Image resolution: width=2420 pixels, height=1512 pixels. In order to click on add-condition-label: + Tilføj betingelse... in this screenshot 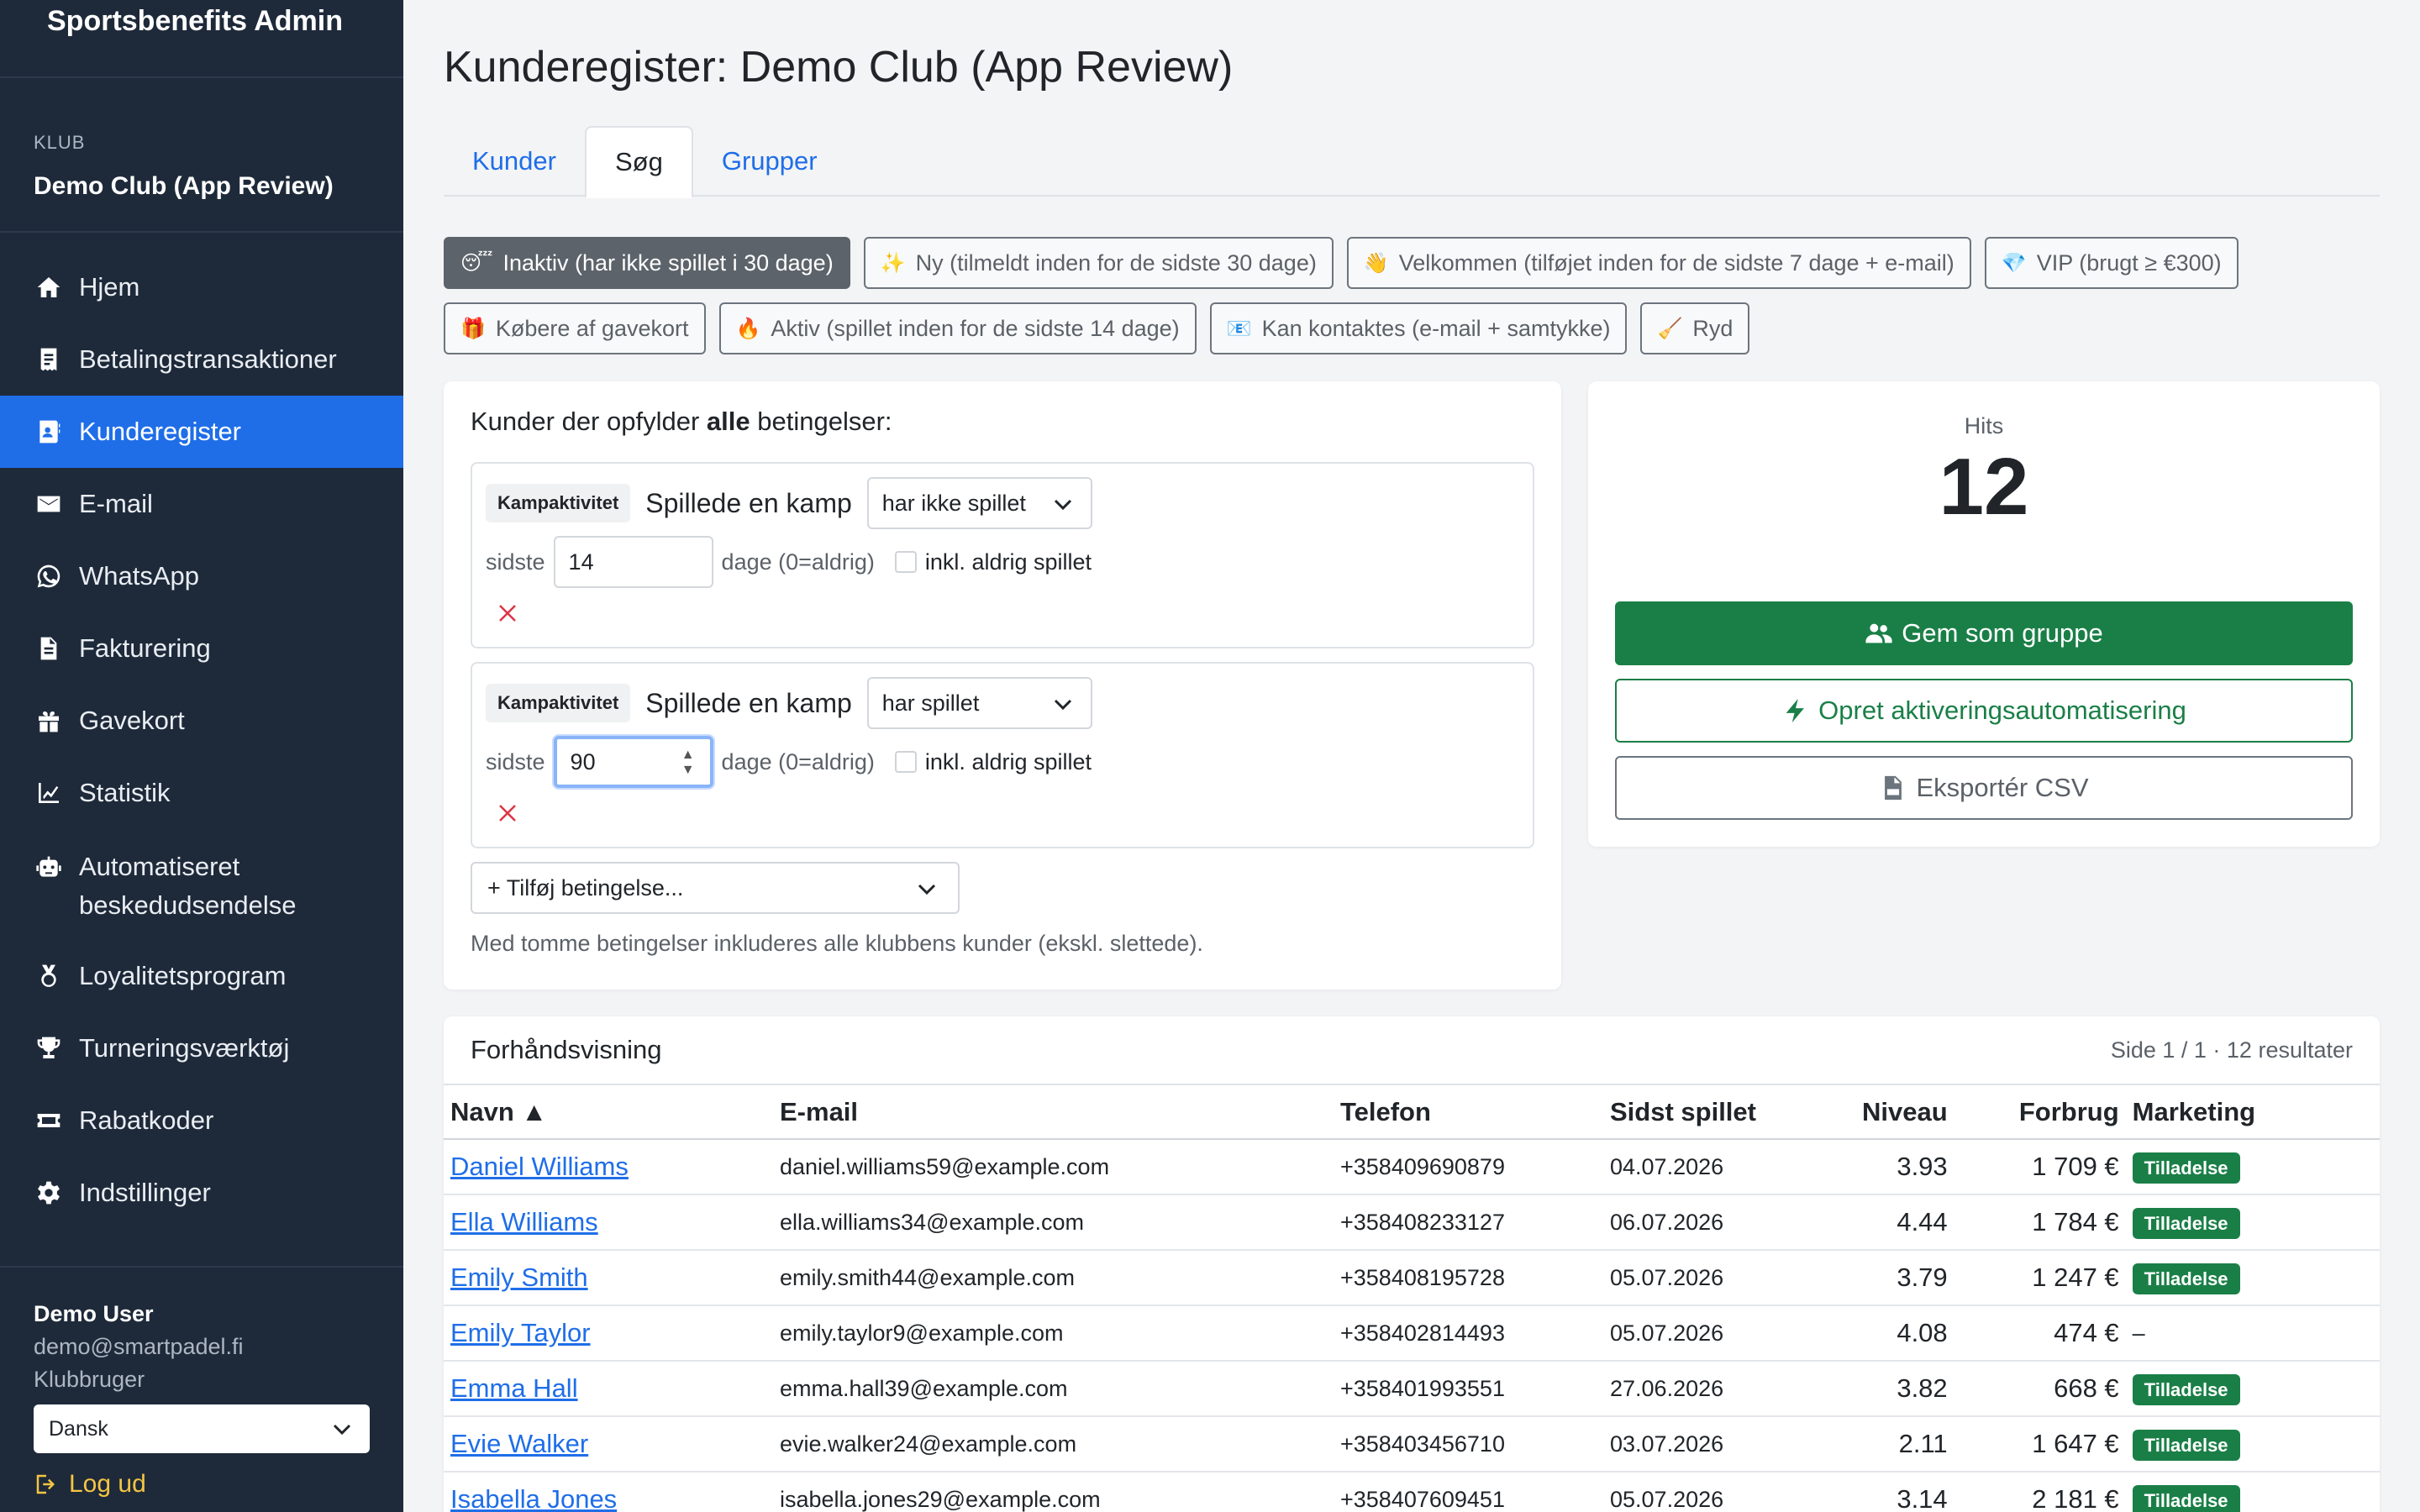, I will do `click(585, 887)`.